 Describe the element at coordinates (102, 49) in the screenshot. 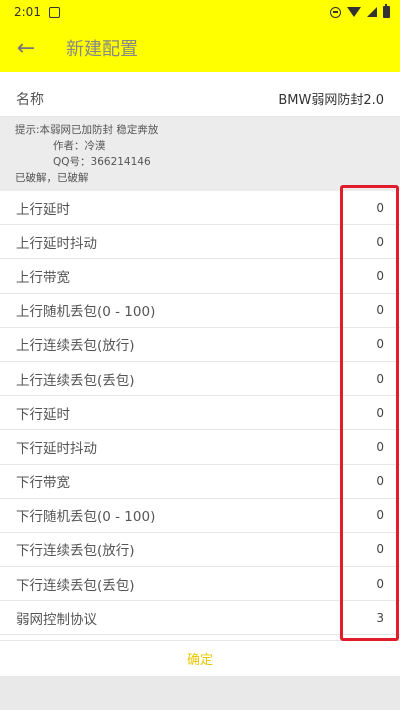

I see `page-title: 新建配置` at that location.